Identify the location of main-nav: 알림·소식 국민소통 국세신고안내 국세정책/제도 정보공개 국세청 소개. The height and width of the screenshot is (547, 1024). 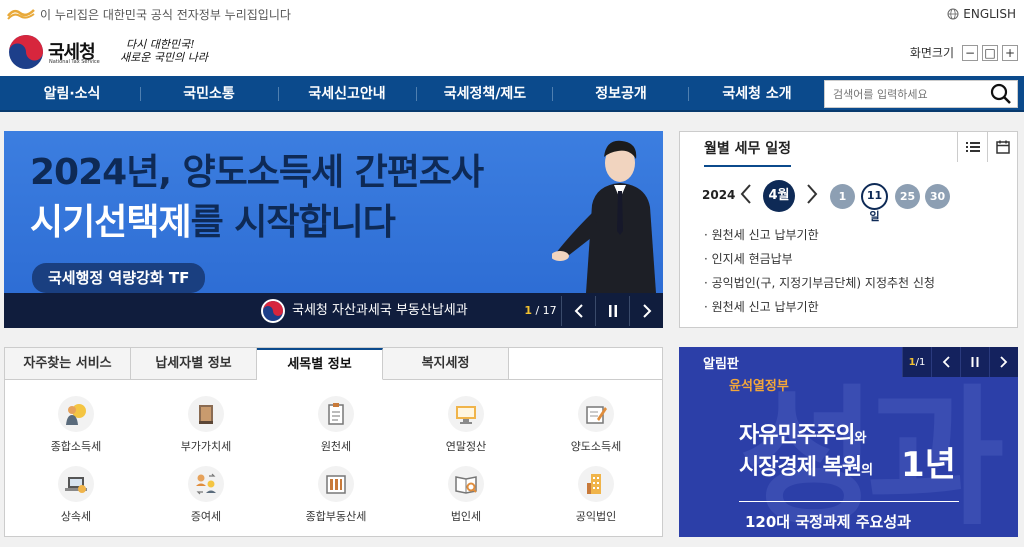
(512, 94).